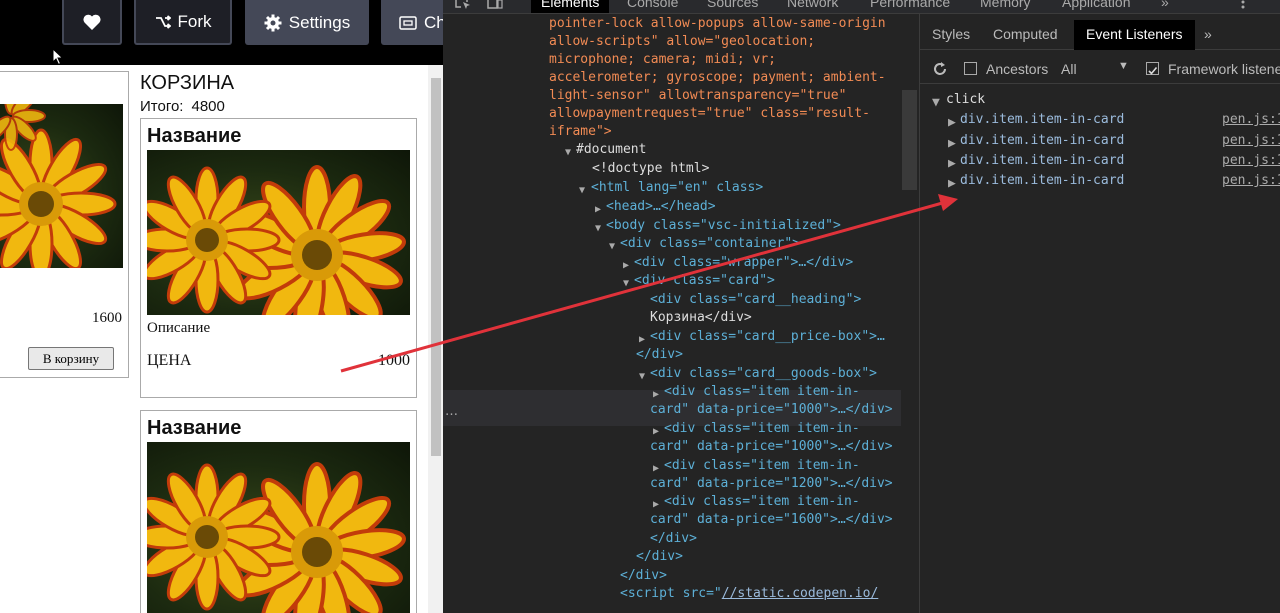  Describe the element at coordinates (710, 244) in the screenshot. I see `dom-line: <div class="container">` at that location.